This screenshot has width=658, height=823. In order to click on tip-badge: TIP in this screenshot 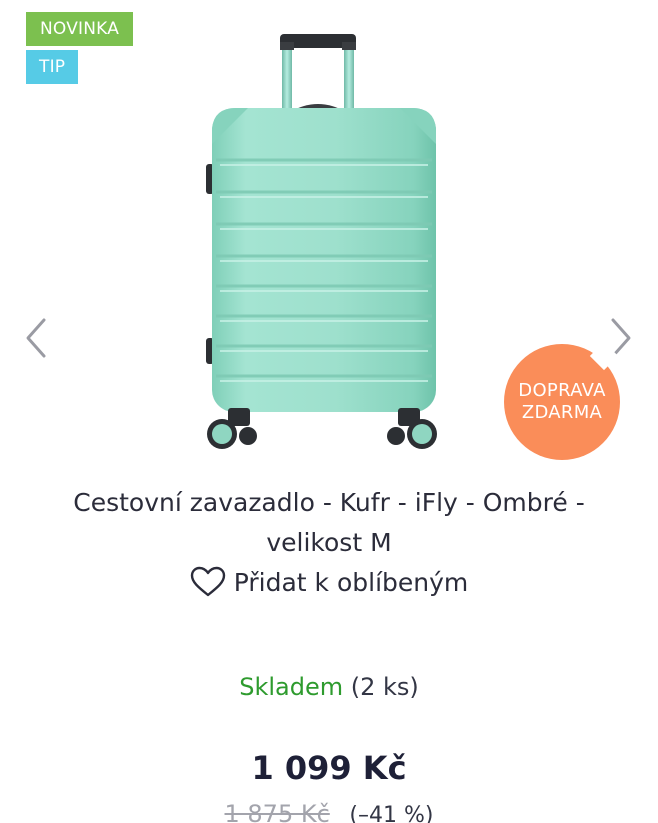, I will do `click(52, 67)`.